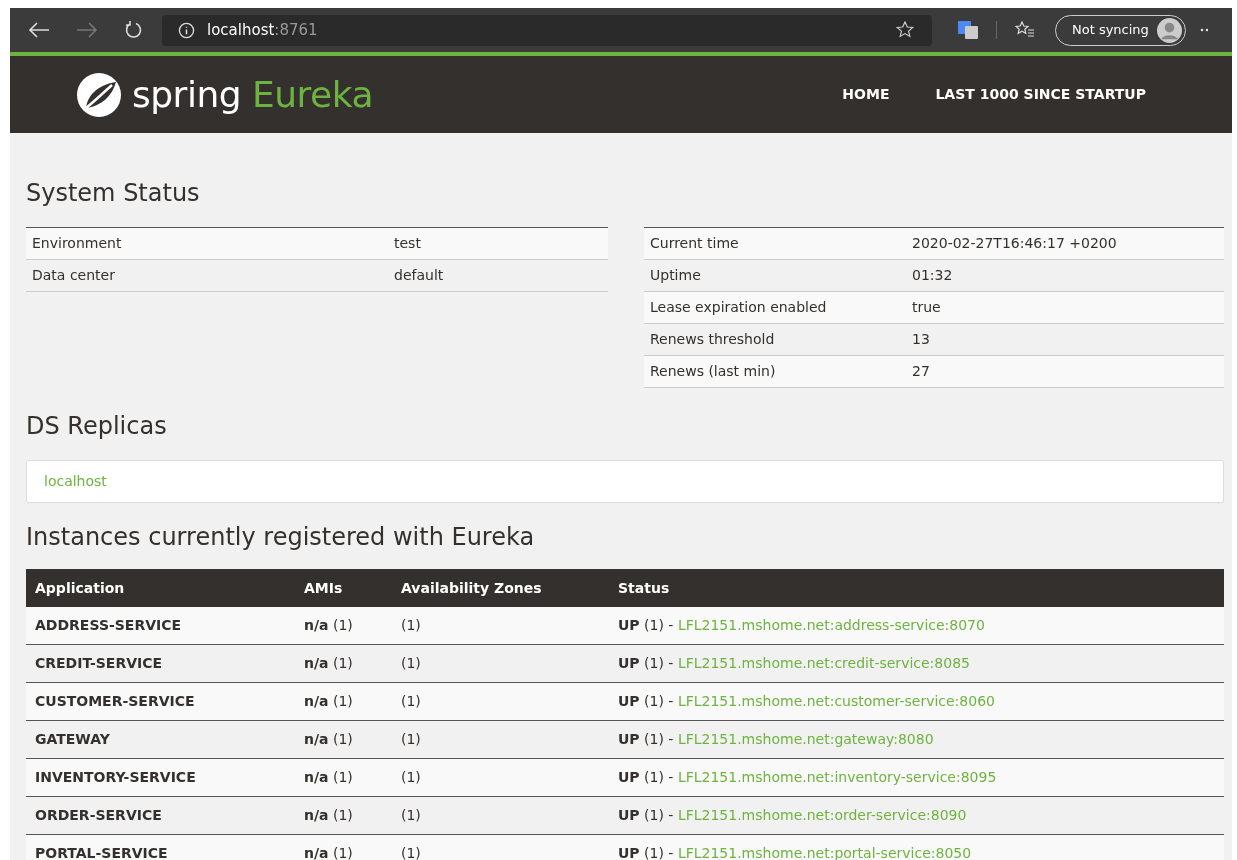  I want to click on table-cell-text: UP (1) - LFL2151.mshome.net:portal-service:8050, so click(795, 852).